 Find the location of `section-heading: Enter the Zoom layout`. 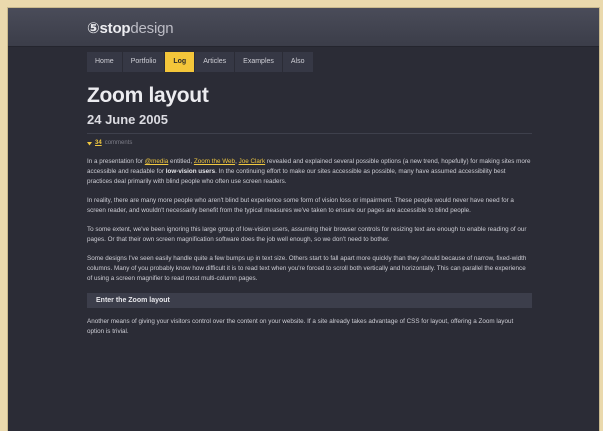

section-heading: Enter the Zoom layout is located at coordinates (309, 300).